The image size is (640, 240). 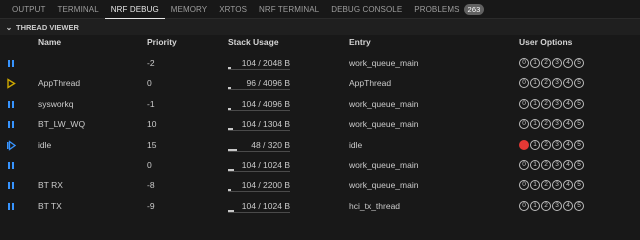 I want to click on stack-usage-bar: 48 / 320 B, so click(x=259, y=145).